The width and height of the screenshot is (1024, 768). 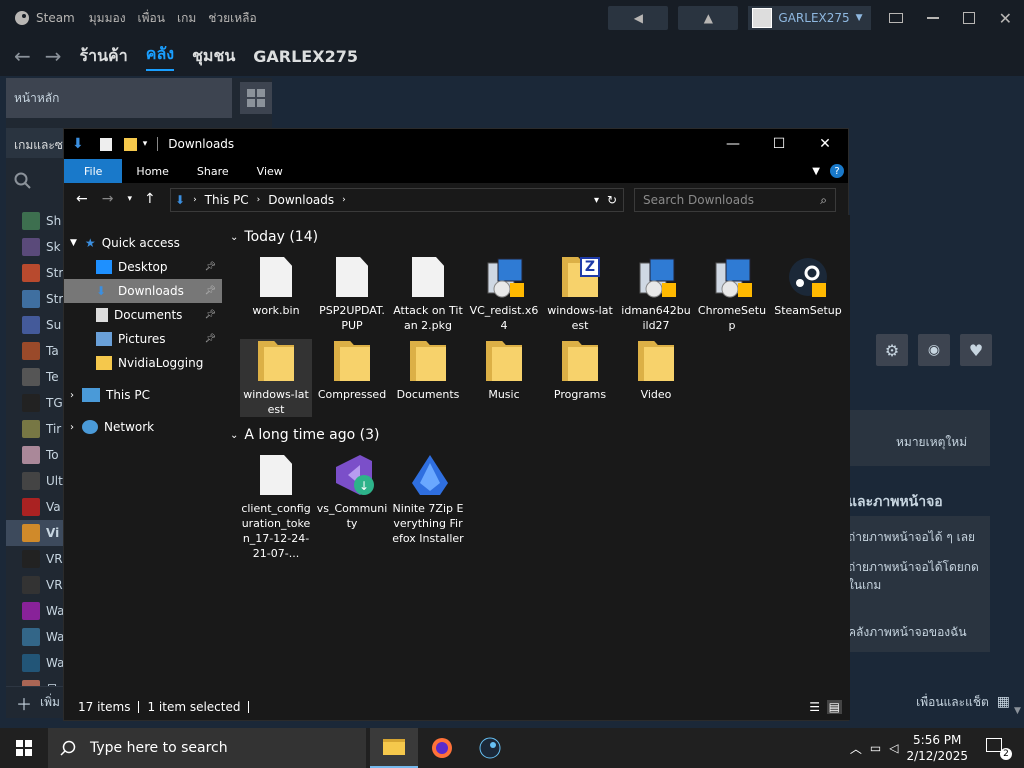 I want to click on game-title: Sk, so click(x=53, y=247).